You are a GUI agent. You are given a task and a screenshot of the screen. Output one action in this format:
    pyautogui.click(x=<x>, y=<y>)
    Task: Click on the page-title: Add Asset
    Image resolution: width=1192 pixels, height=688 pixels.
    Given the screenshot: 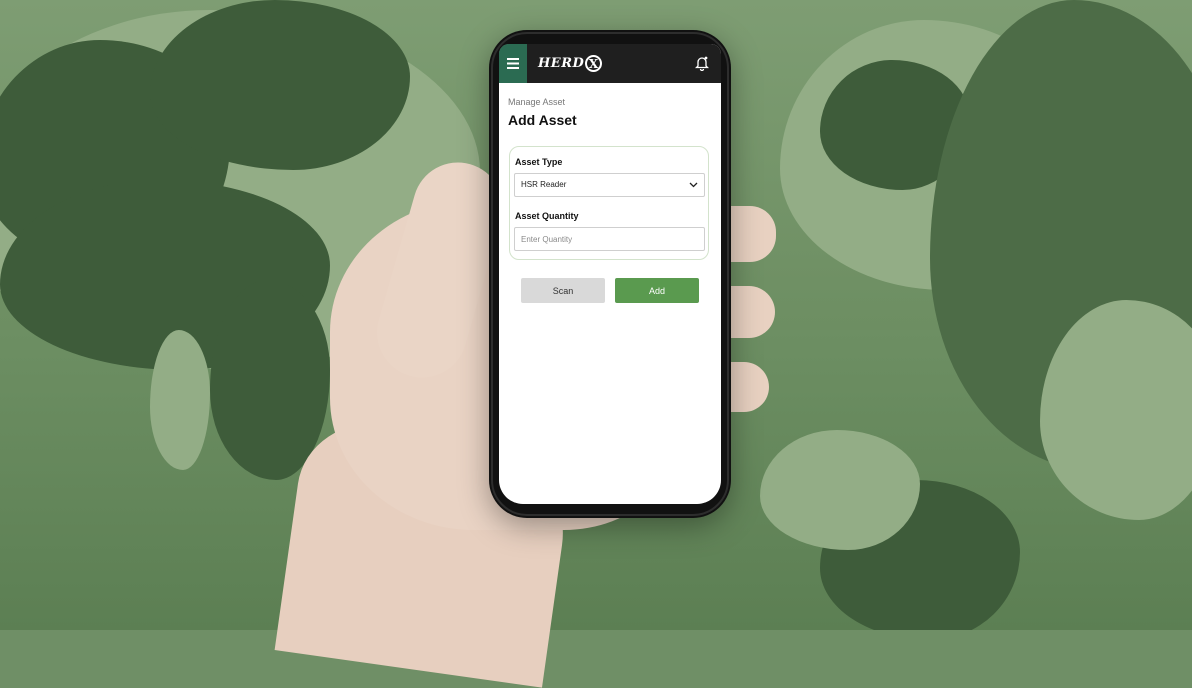 What is the action you would take?
    pyautogui.click(x=542, y=120)
    